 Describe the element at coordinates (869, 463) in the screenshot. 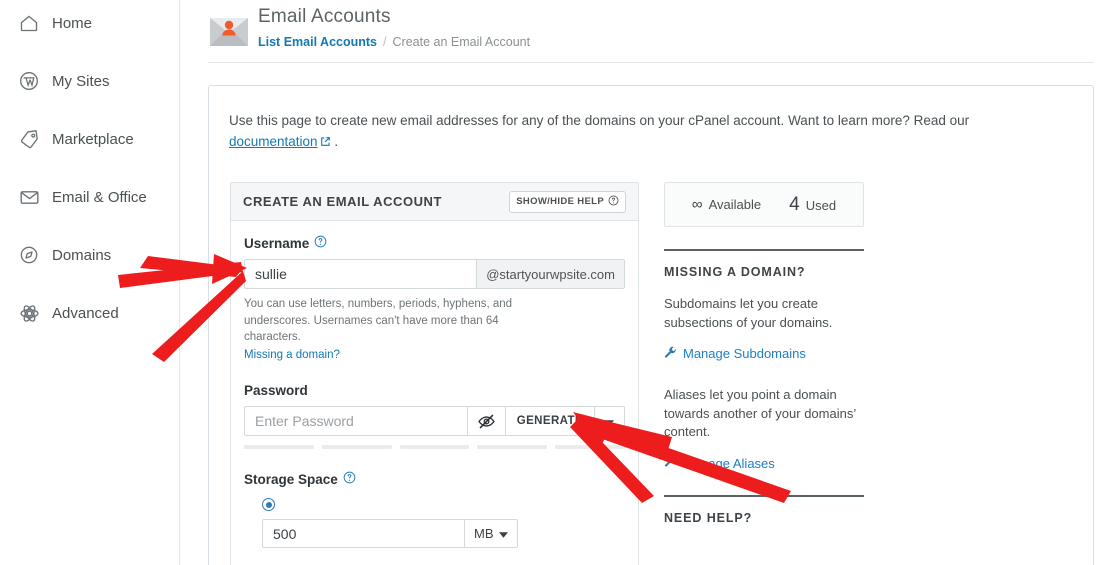

I see `manage-aliases-link: Manage Aliases` at that location.